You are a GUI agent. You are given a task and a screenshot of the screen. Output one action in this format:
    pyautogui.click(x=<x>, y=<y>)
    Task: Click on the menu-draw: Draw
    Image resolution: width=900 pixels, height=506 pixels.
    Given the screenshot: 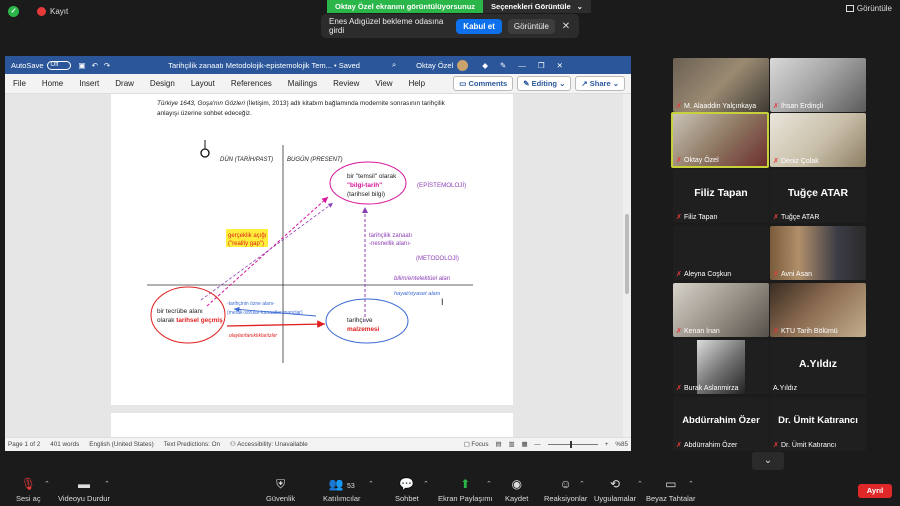 What is the action you would take?
    pyautogui.click(x=124, y=83)
    